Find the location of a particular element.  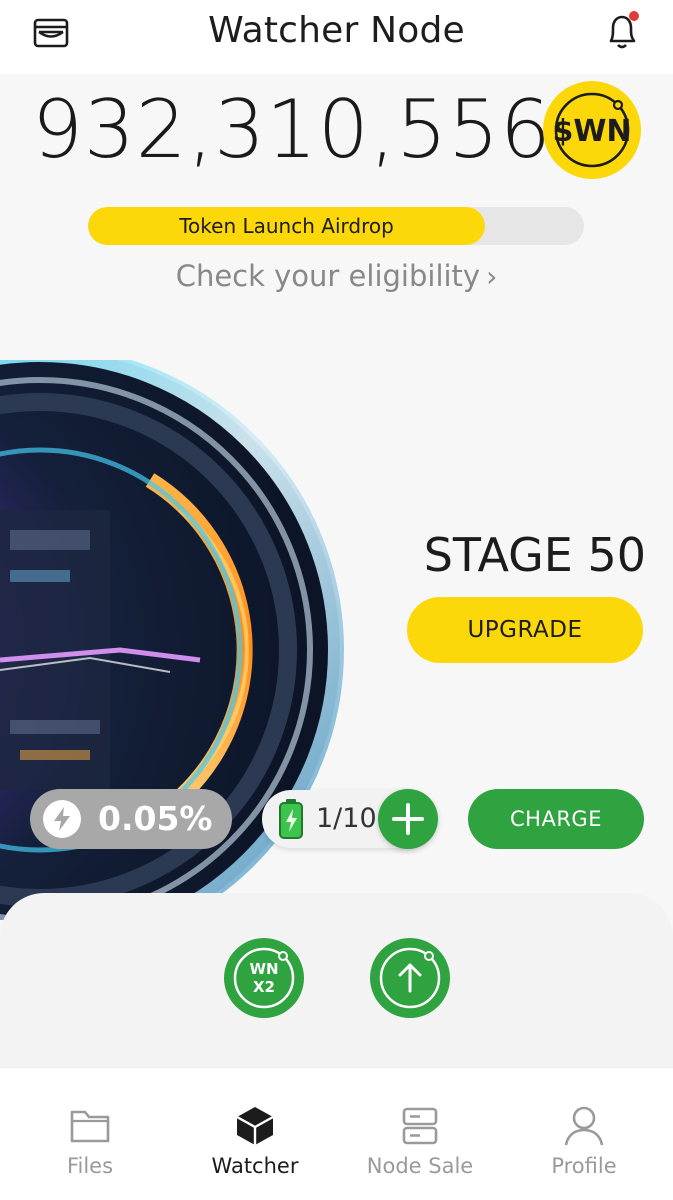

notifications-button is located at coordinates (622, 31).